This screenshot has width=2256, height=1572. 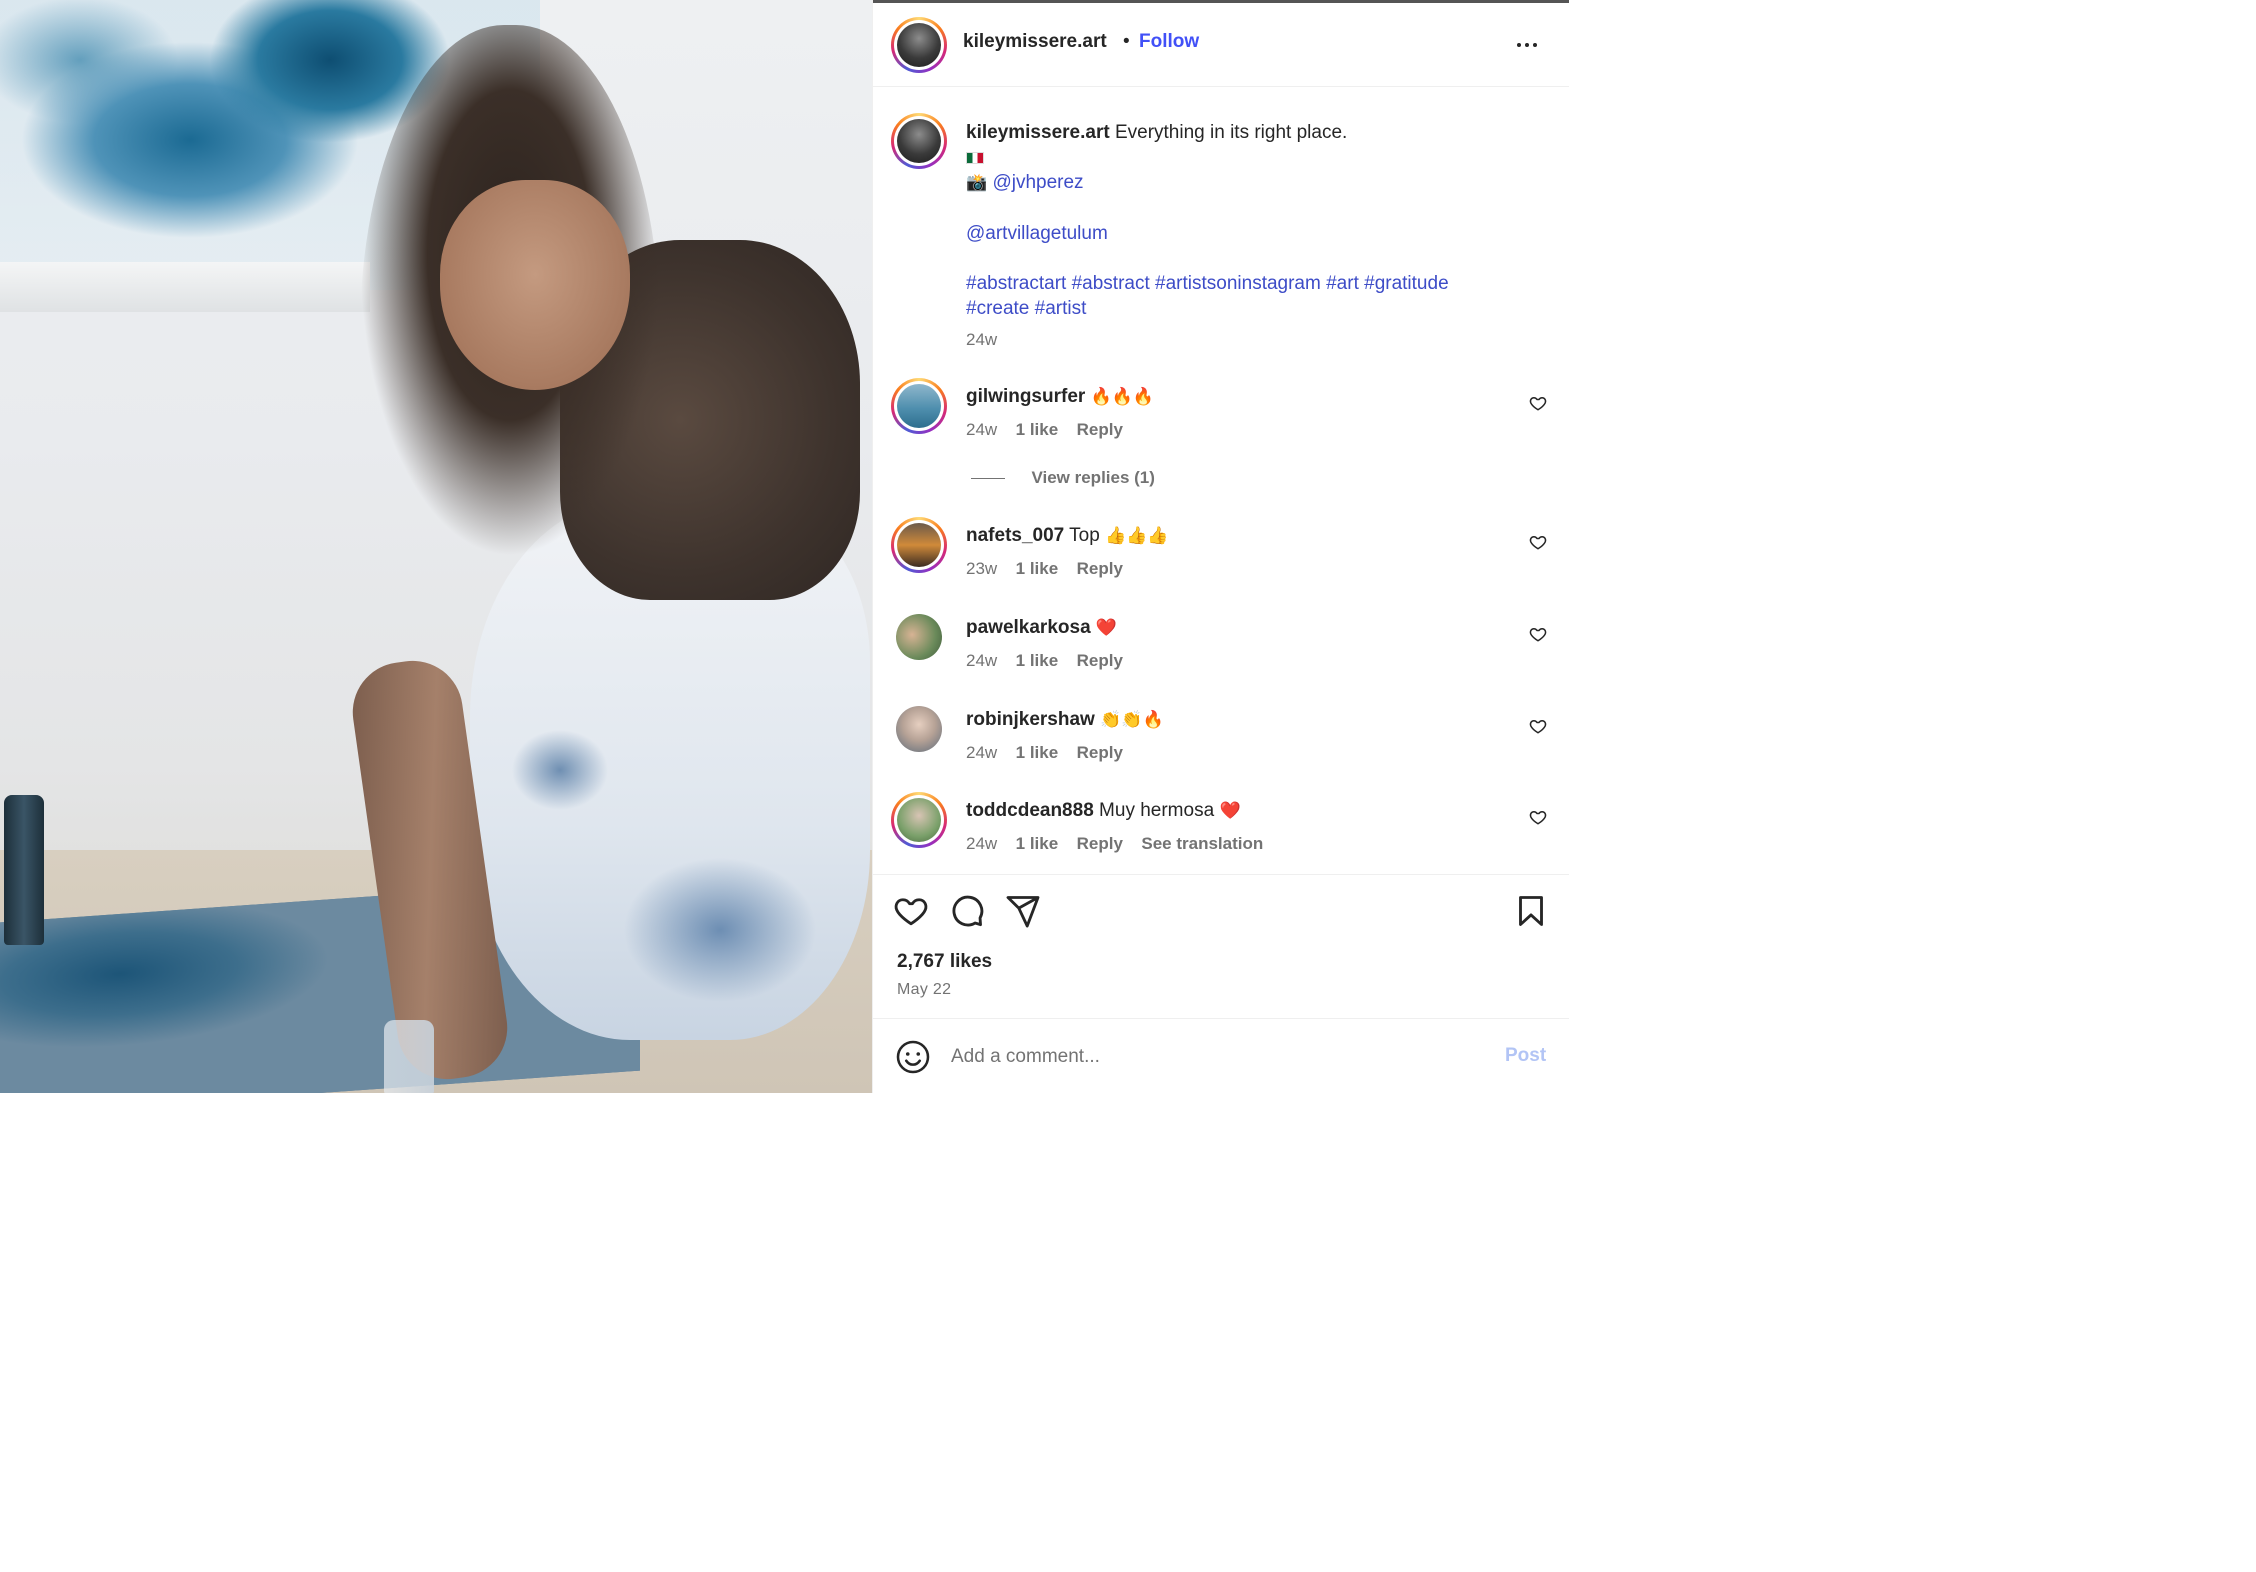 I want to click on view-replies-button: View replies (1), so click(x=1063, y=478).